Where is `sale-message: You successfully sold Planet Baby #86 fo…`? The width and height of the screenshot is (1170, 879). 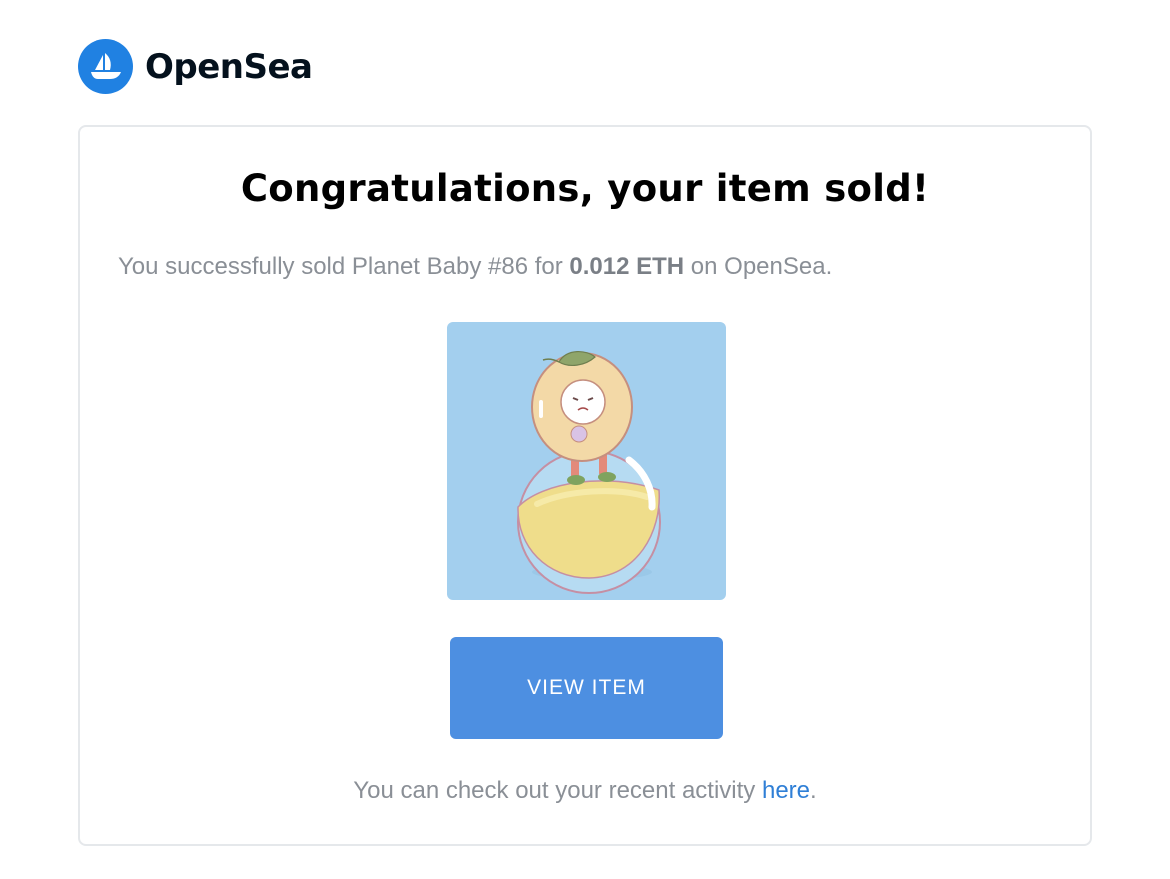 sale-message: You successfully sold Planet Baby #86 fo… is located at coordinates (475, 267).